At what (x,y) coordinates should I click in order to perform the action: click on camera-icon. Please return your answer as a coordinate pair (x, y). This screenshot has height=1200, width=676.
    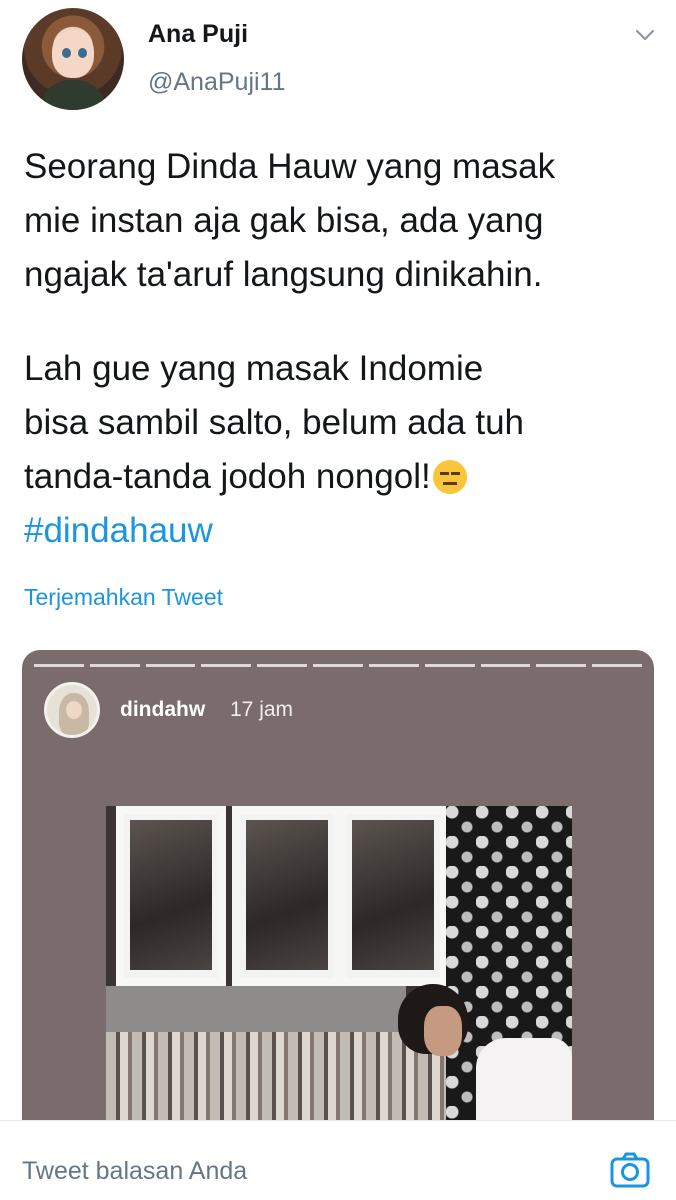
    Looking at the image, I should click on (630, 1170).